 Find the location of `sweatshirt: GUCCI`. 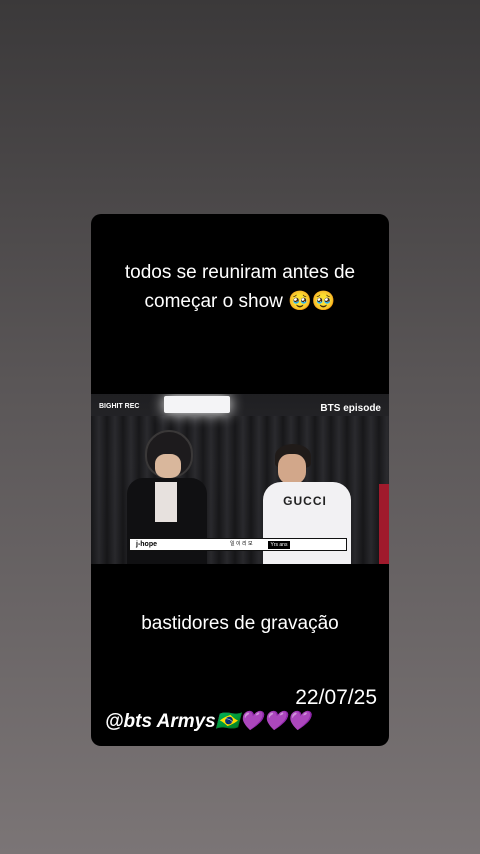

sweatshirt: GUCCI is located at coordinates (307, 523).